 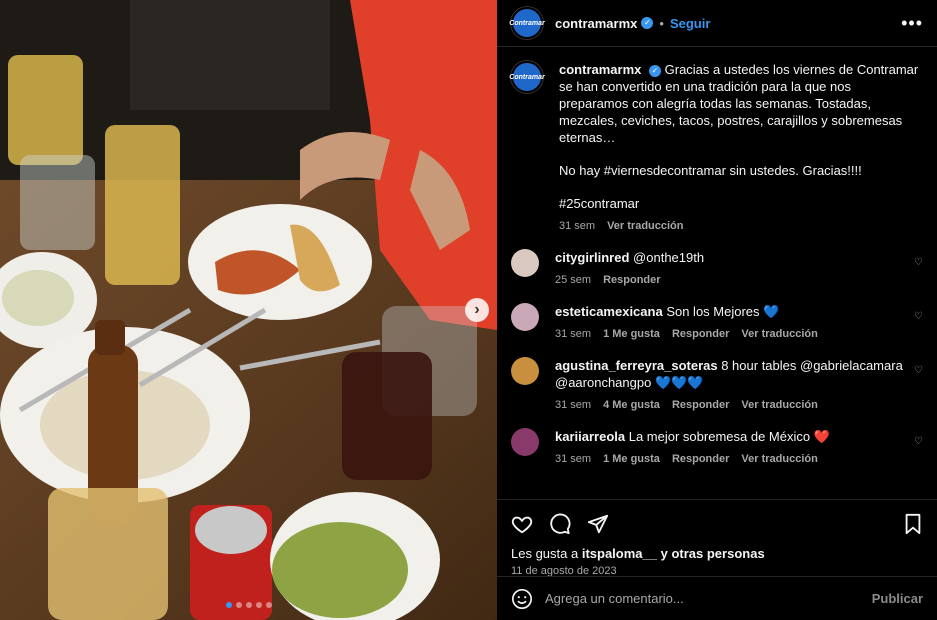 I want to click on comment-time: 25 sem, so click(x=573, y=280).